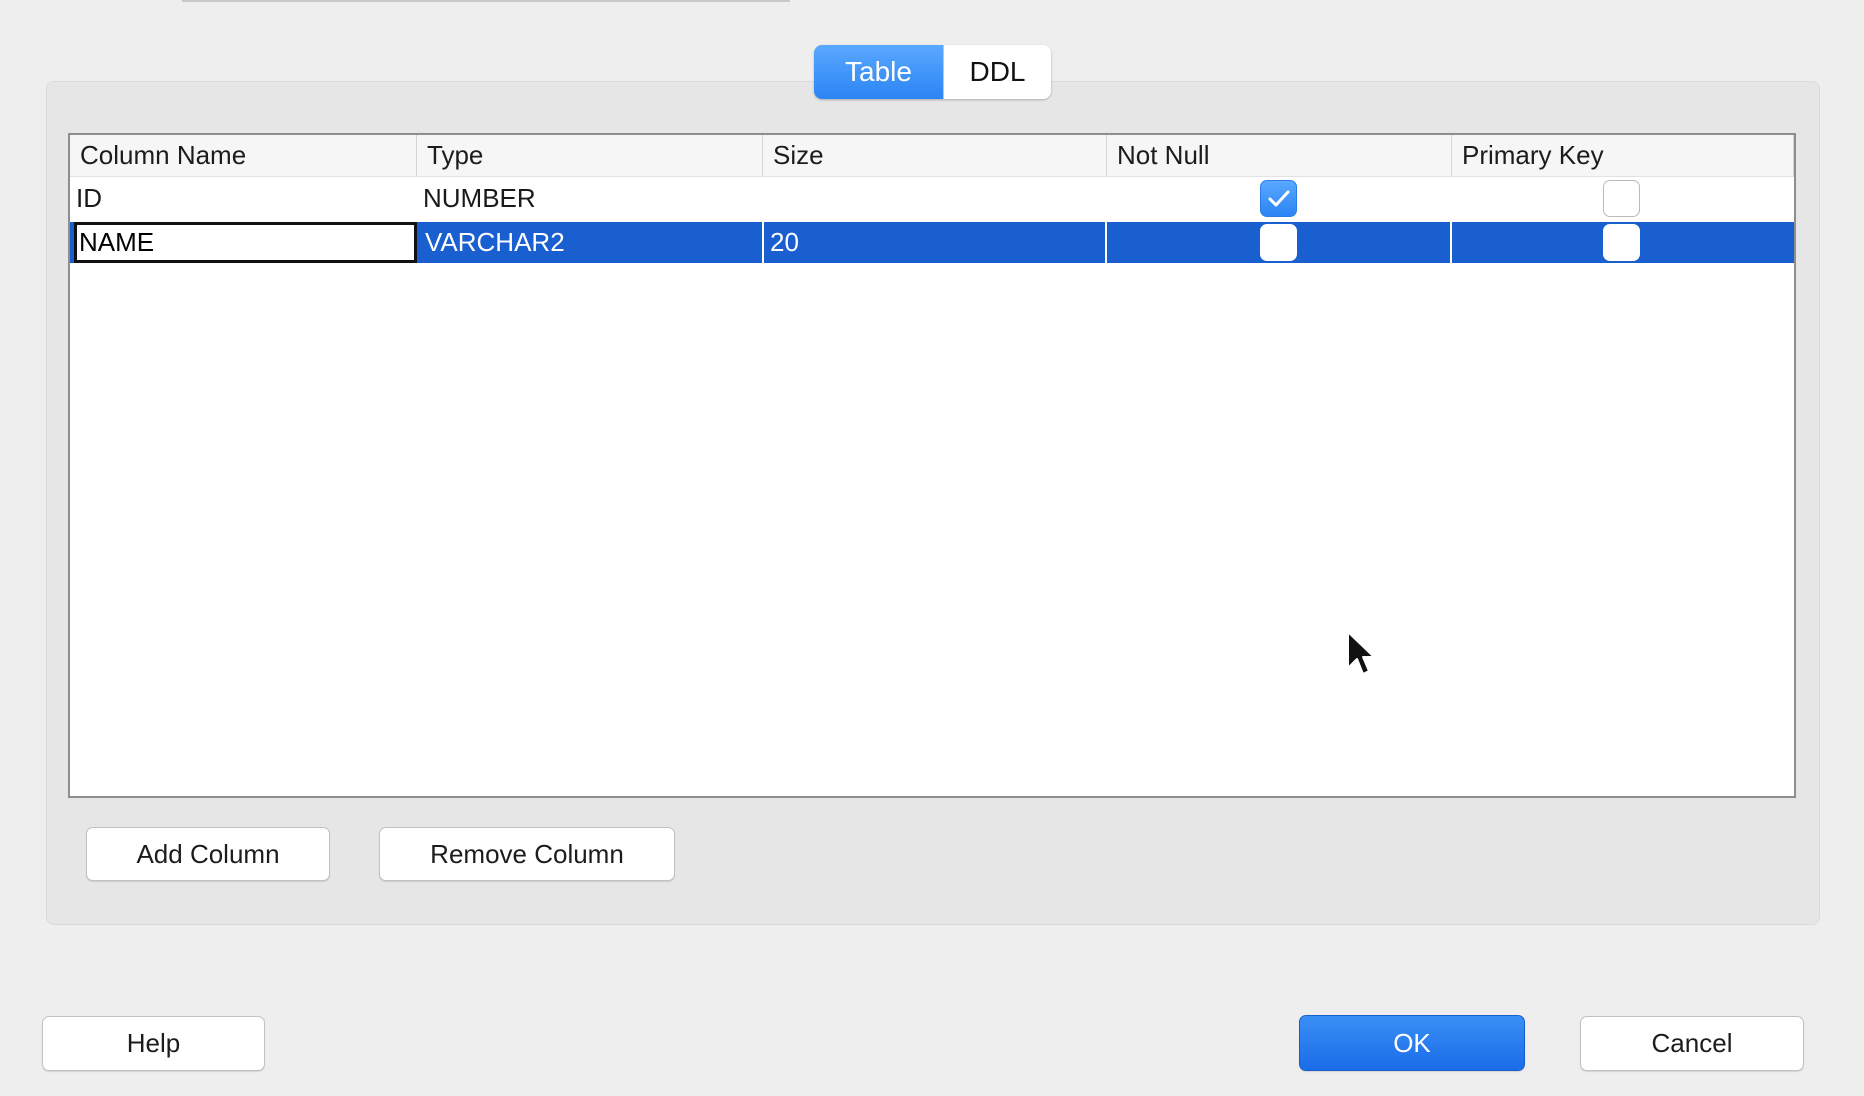 The width and height of the screenshot is (1864, 1096). I want to click on table-row: ID NUMBER, so click(932, 198).